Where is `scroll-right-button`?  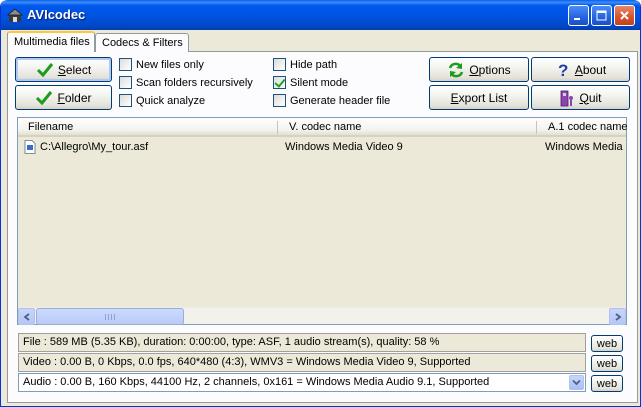 scroll-right-button is located at coordinates (617, 316).